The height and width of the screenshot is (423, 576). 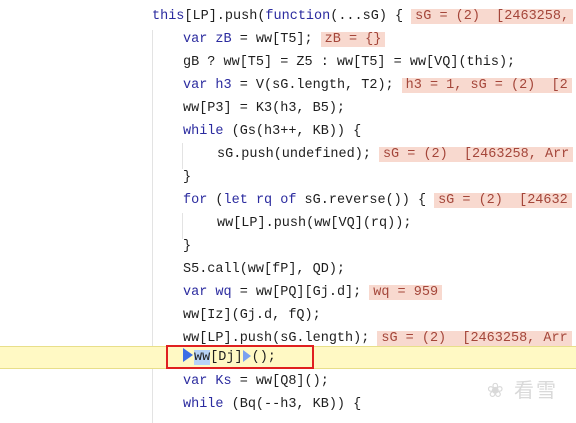 I want to click on code-line: S5.call(ww[fP], QD);, so click(x=379, y=269).